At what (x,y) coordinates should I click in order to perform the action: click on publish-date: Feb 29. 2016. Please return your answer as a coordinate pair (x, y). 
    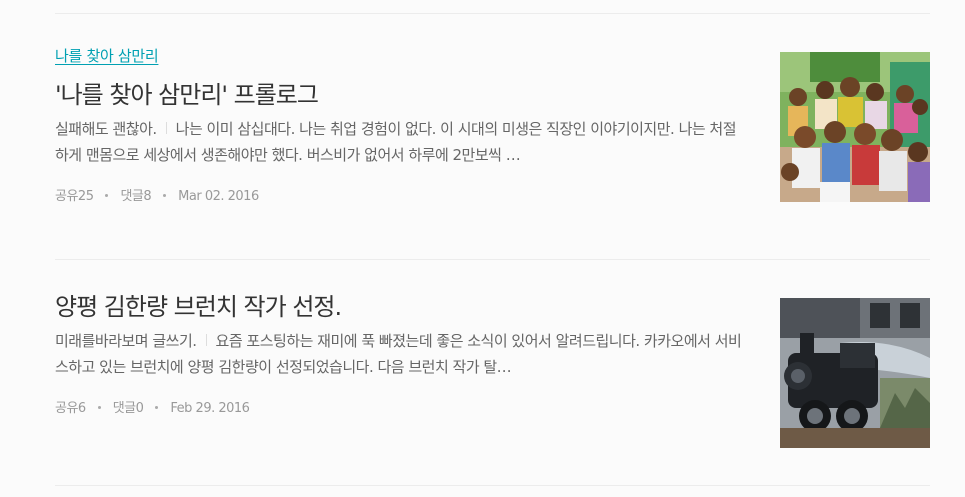
    Looking at the image, I should click on (210, 408).